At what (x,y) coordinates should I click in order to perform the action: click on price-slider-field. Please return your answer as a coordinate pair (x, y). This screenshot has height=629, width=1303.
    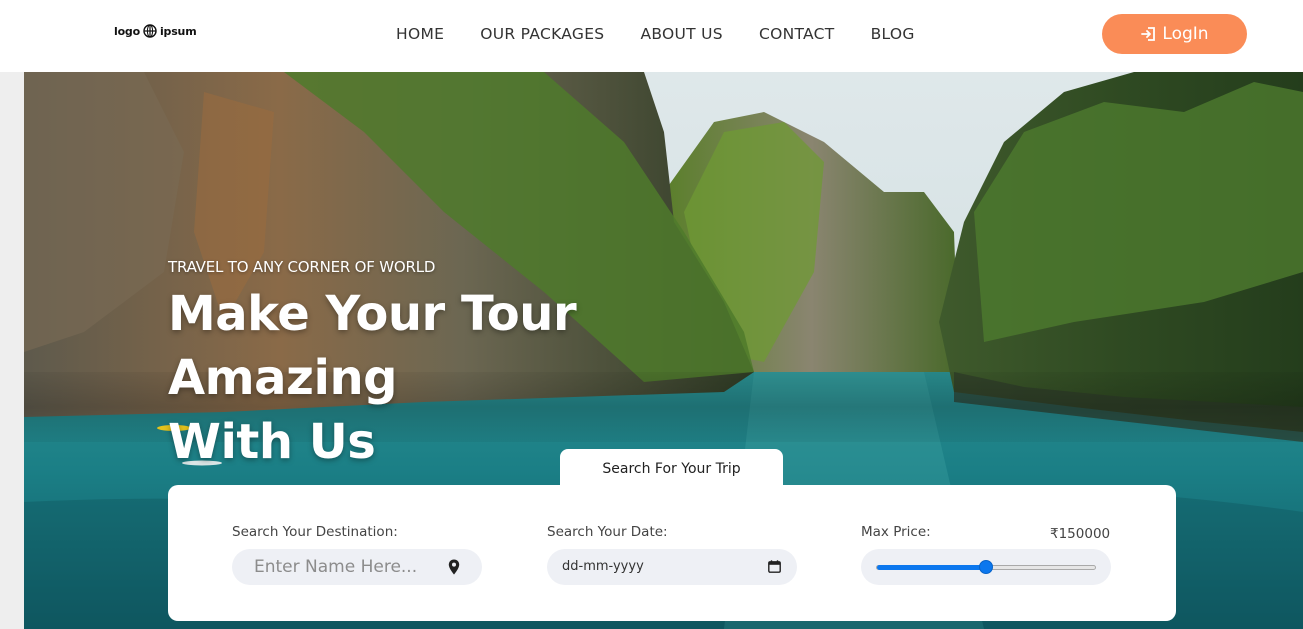
    Looking at the image, I should click on (986, 567).